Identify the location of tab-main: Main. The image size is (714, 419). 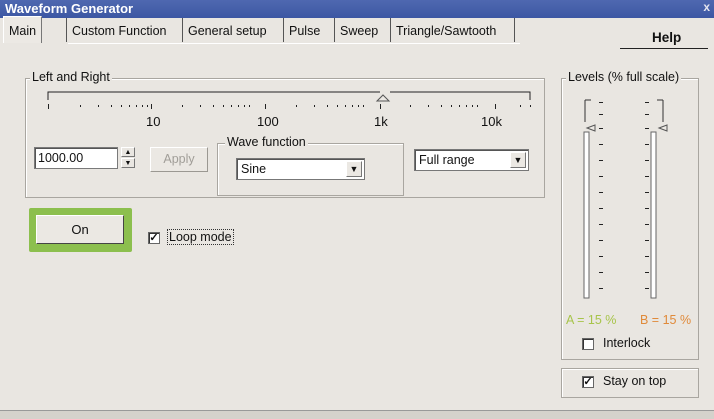
(23, 29).